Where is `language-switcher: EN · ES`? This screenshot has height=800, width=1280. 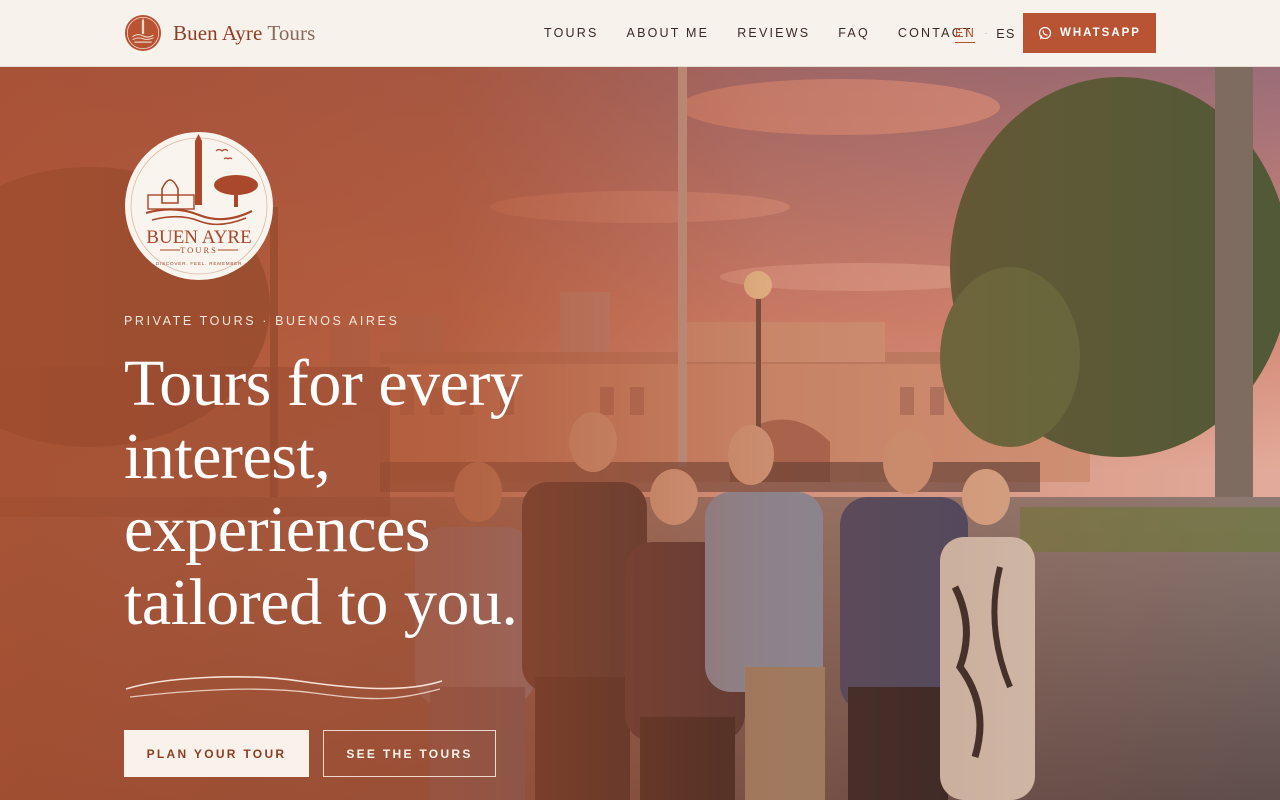
language-switcher: EN · ES is located at coordinates (985, 34).